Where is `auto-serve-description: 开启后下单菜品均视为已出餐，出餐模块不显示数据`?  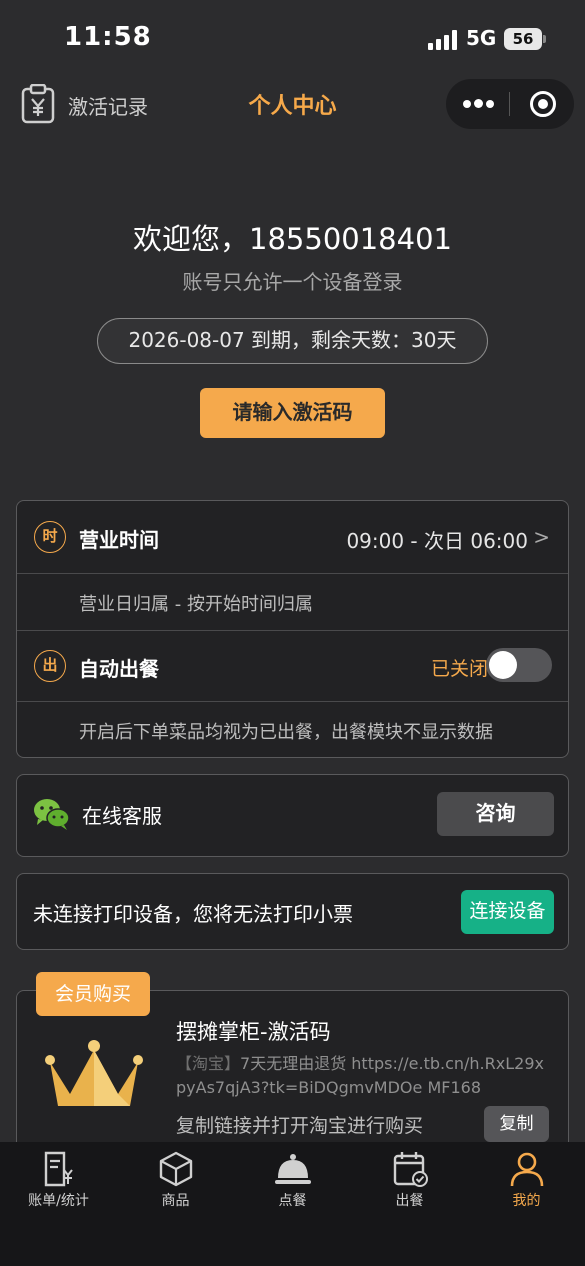 auto-serve-description: 开启后下单菜品均视为已出餐，出餐模块不显示数据 is located at coordinates (286, 732).